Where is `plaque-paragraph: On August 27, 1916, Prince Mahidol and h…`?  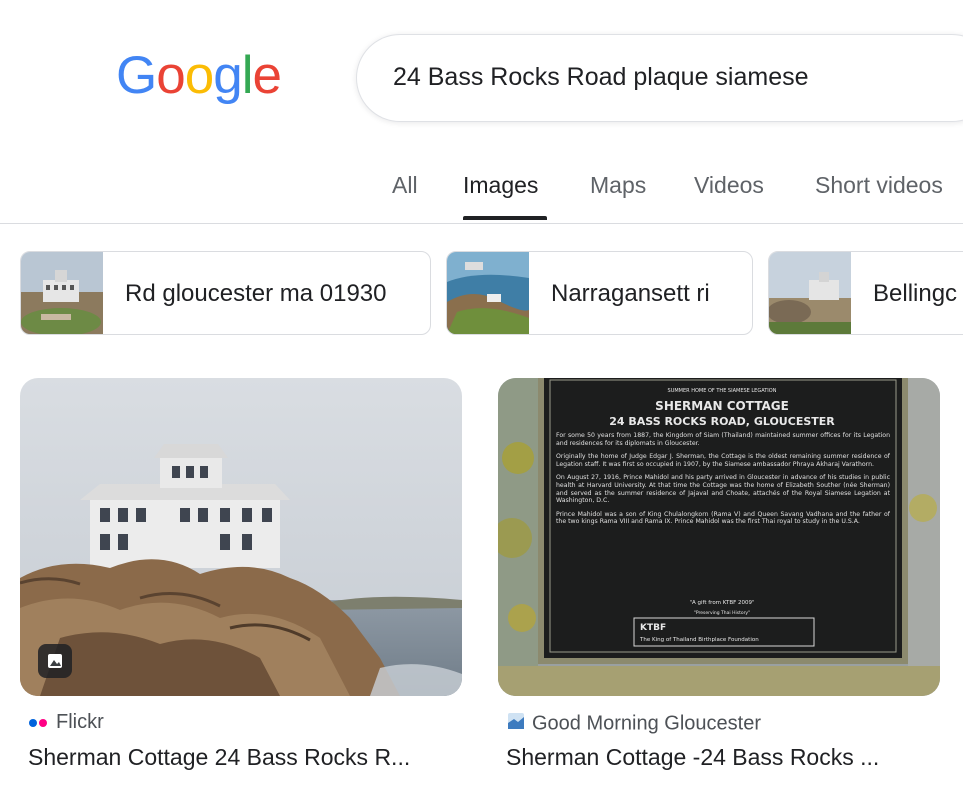 plaque-paragraph: On August 27, 1916, Prince Mahidol and h… is located at coordinates (723, 489).